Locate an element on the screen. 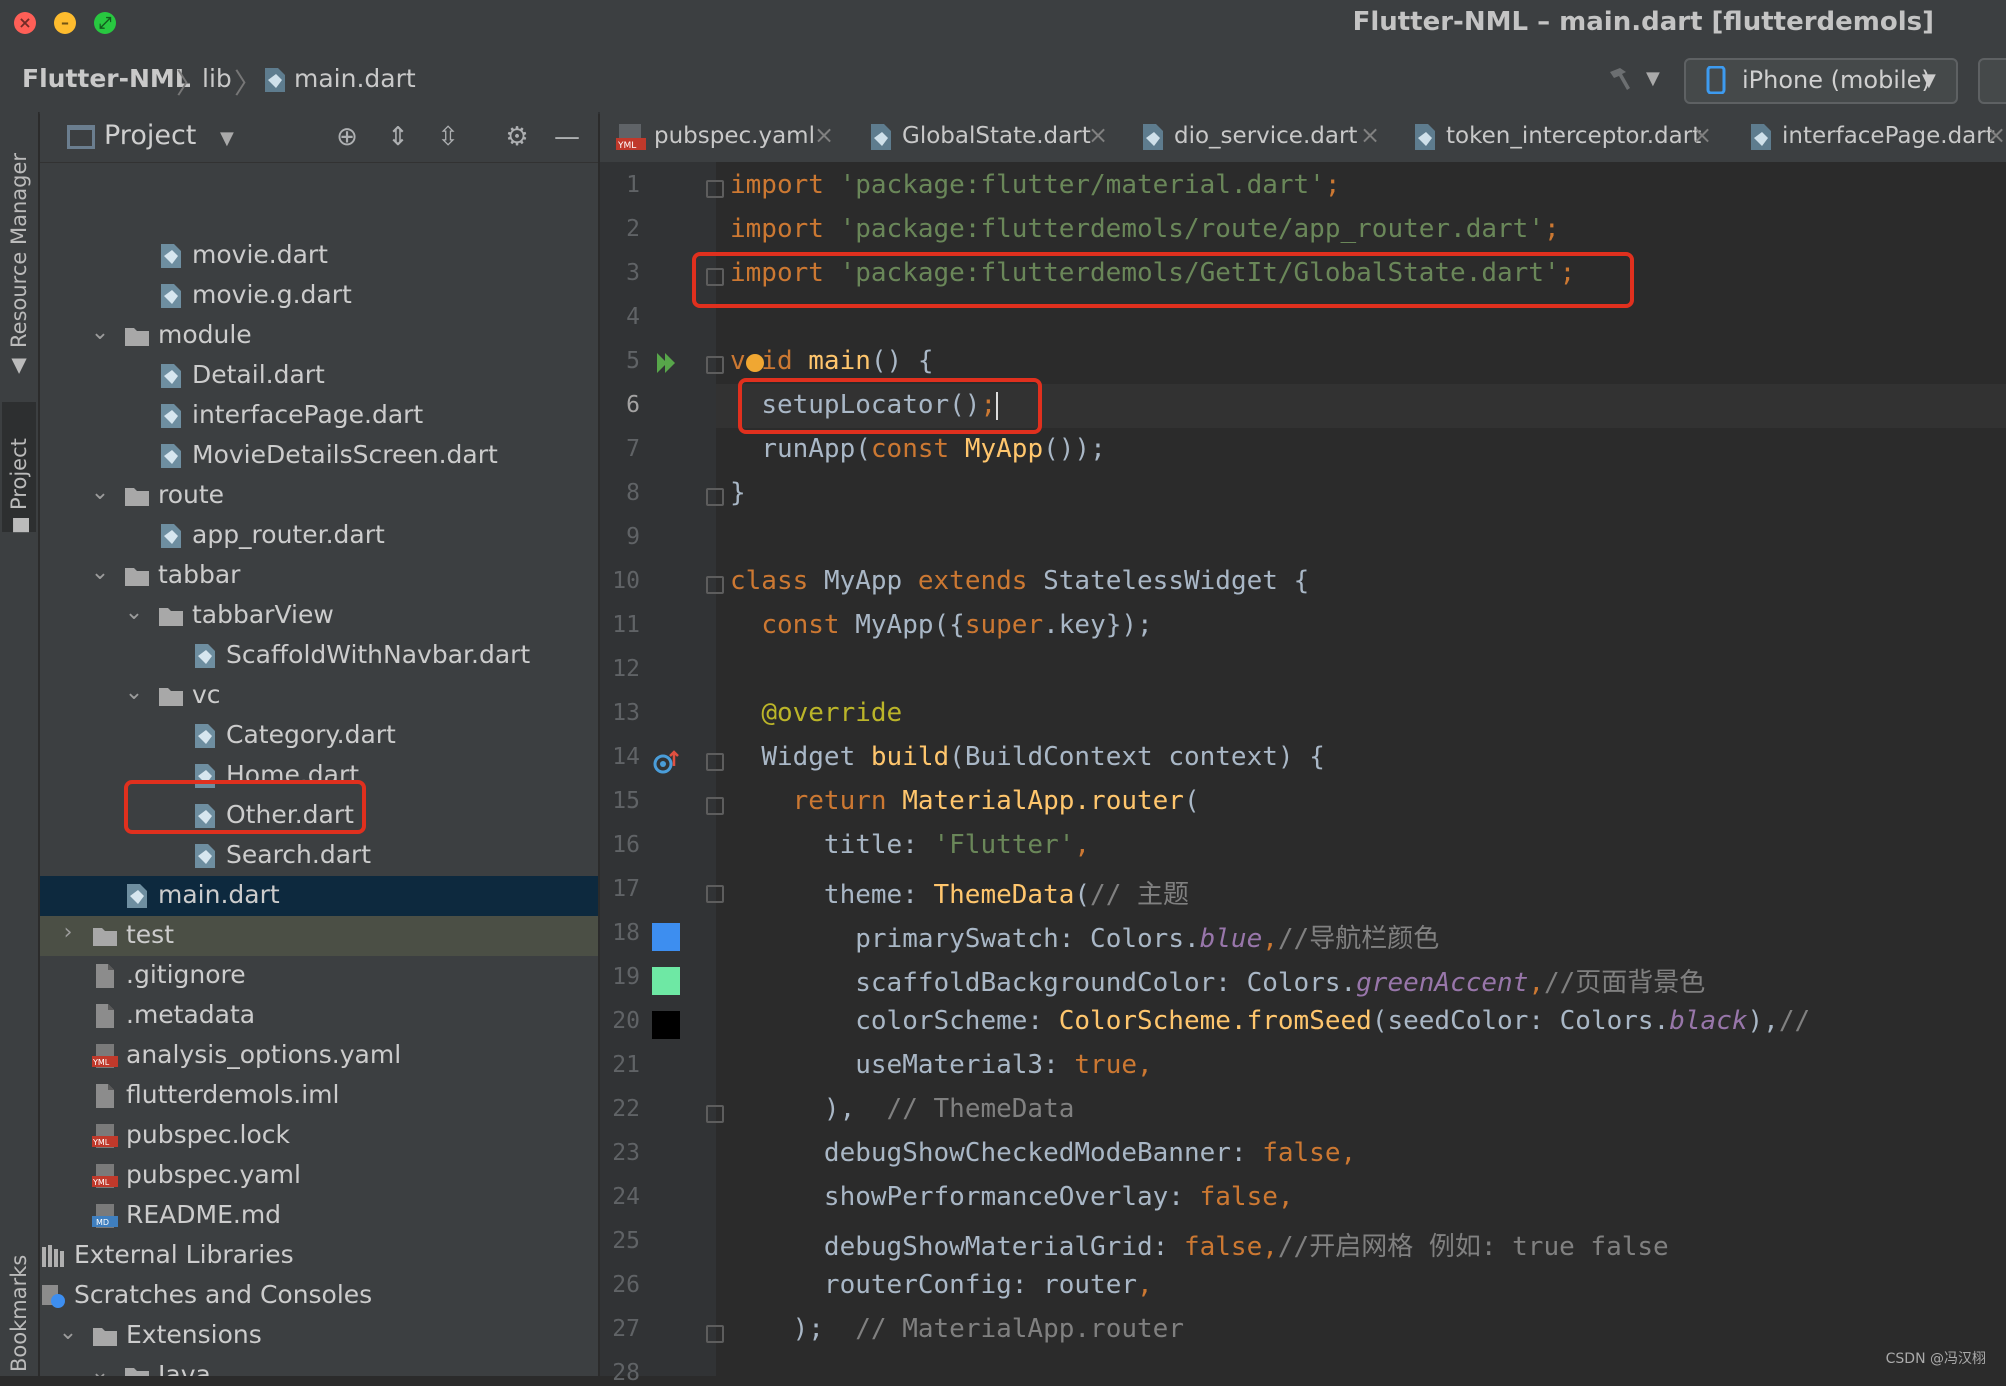 The width and height of the screenshot is (2006, 1386). left-tool-strip: ▲ Resource Manager ▆ Project Bookmarks is located at coordinates (19, 744).